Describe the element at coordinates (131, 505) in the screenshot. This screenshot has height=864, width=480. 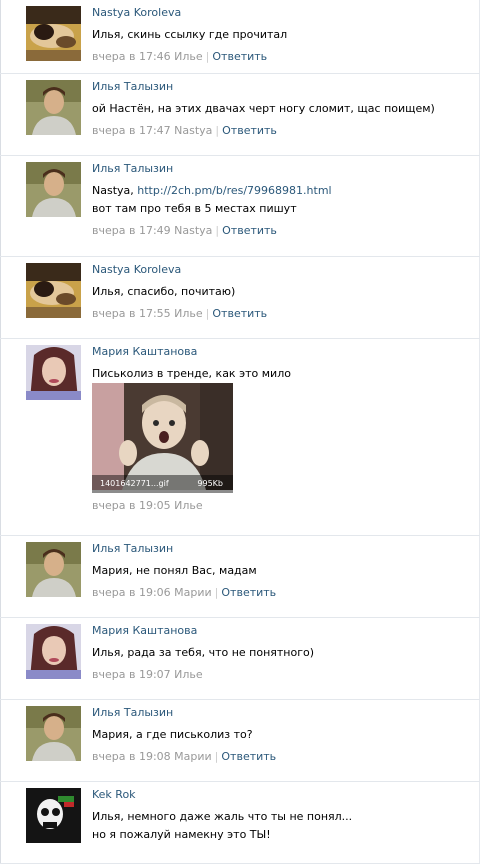
I see `timestamp: вчера в 19:05` at that location.